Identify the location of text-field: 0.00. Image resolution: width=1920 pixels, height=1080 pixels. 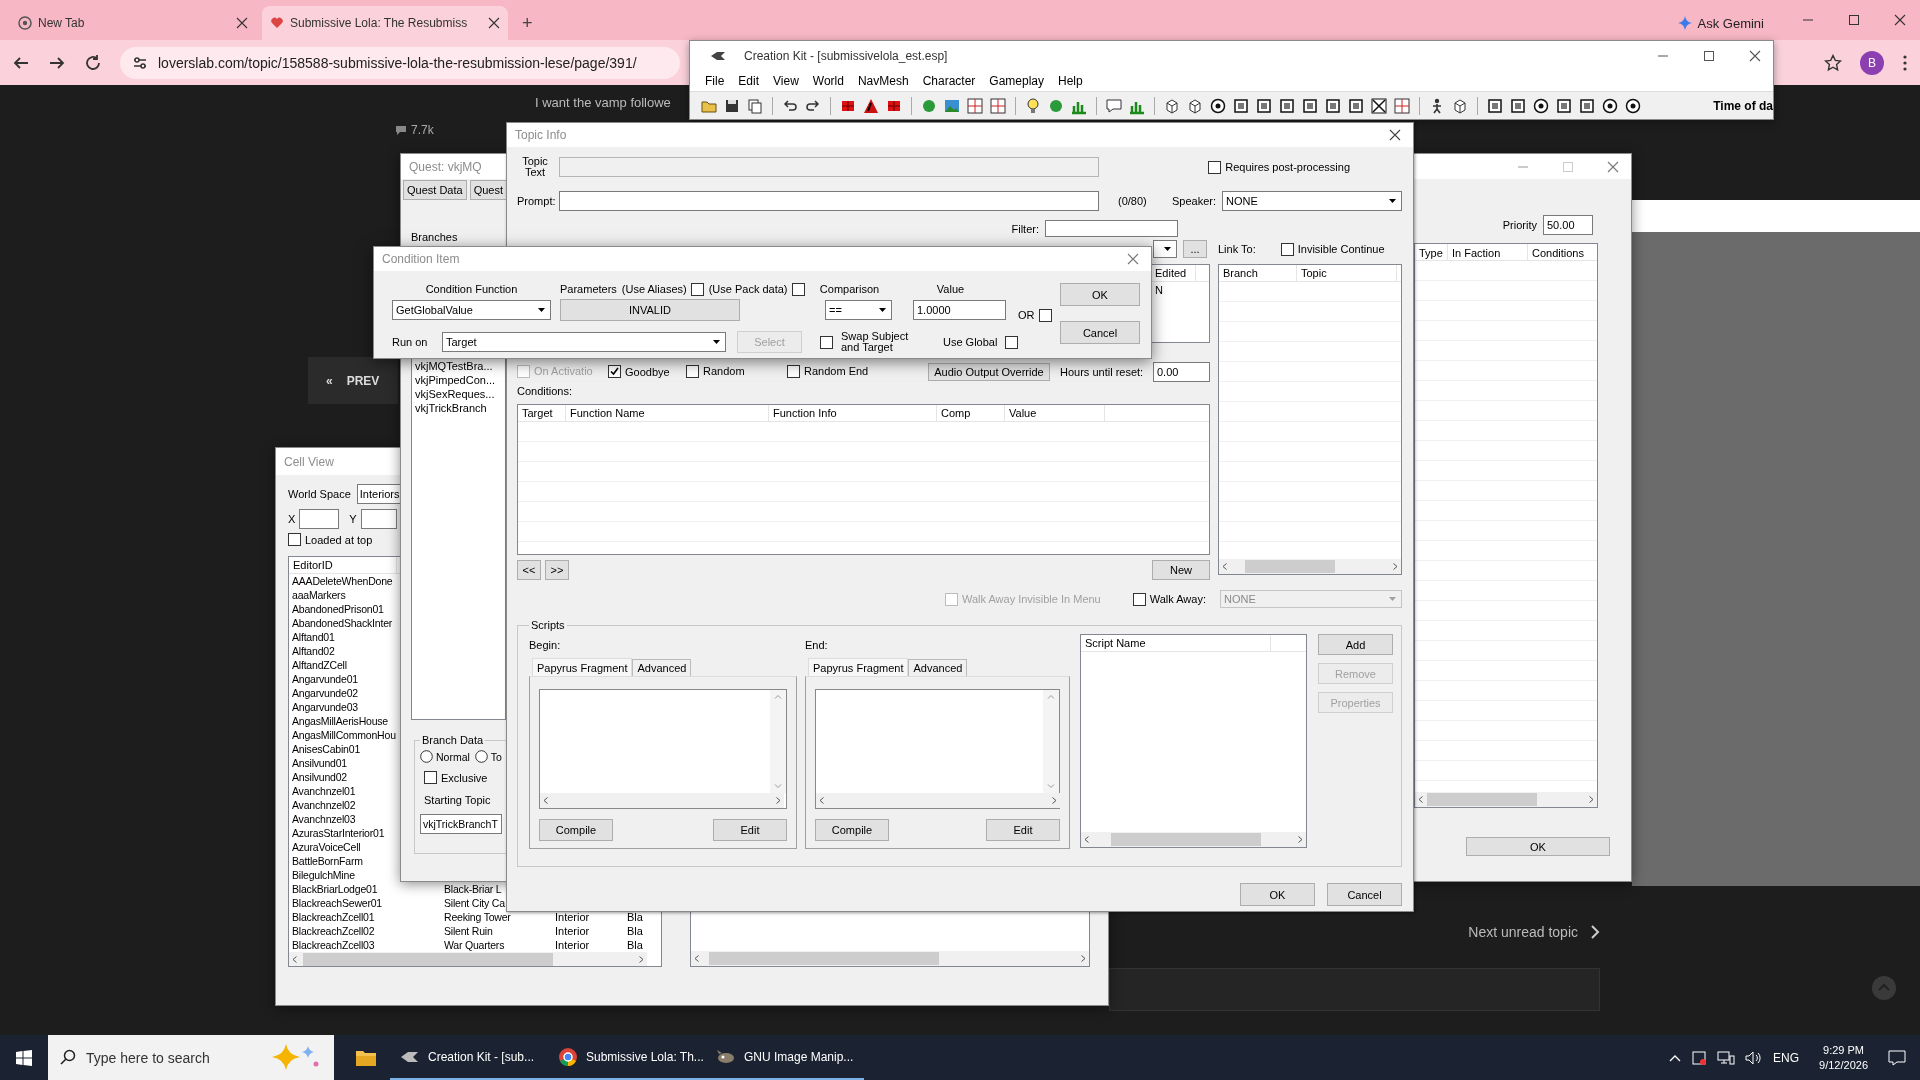
(1181, 372).